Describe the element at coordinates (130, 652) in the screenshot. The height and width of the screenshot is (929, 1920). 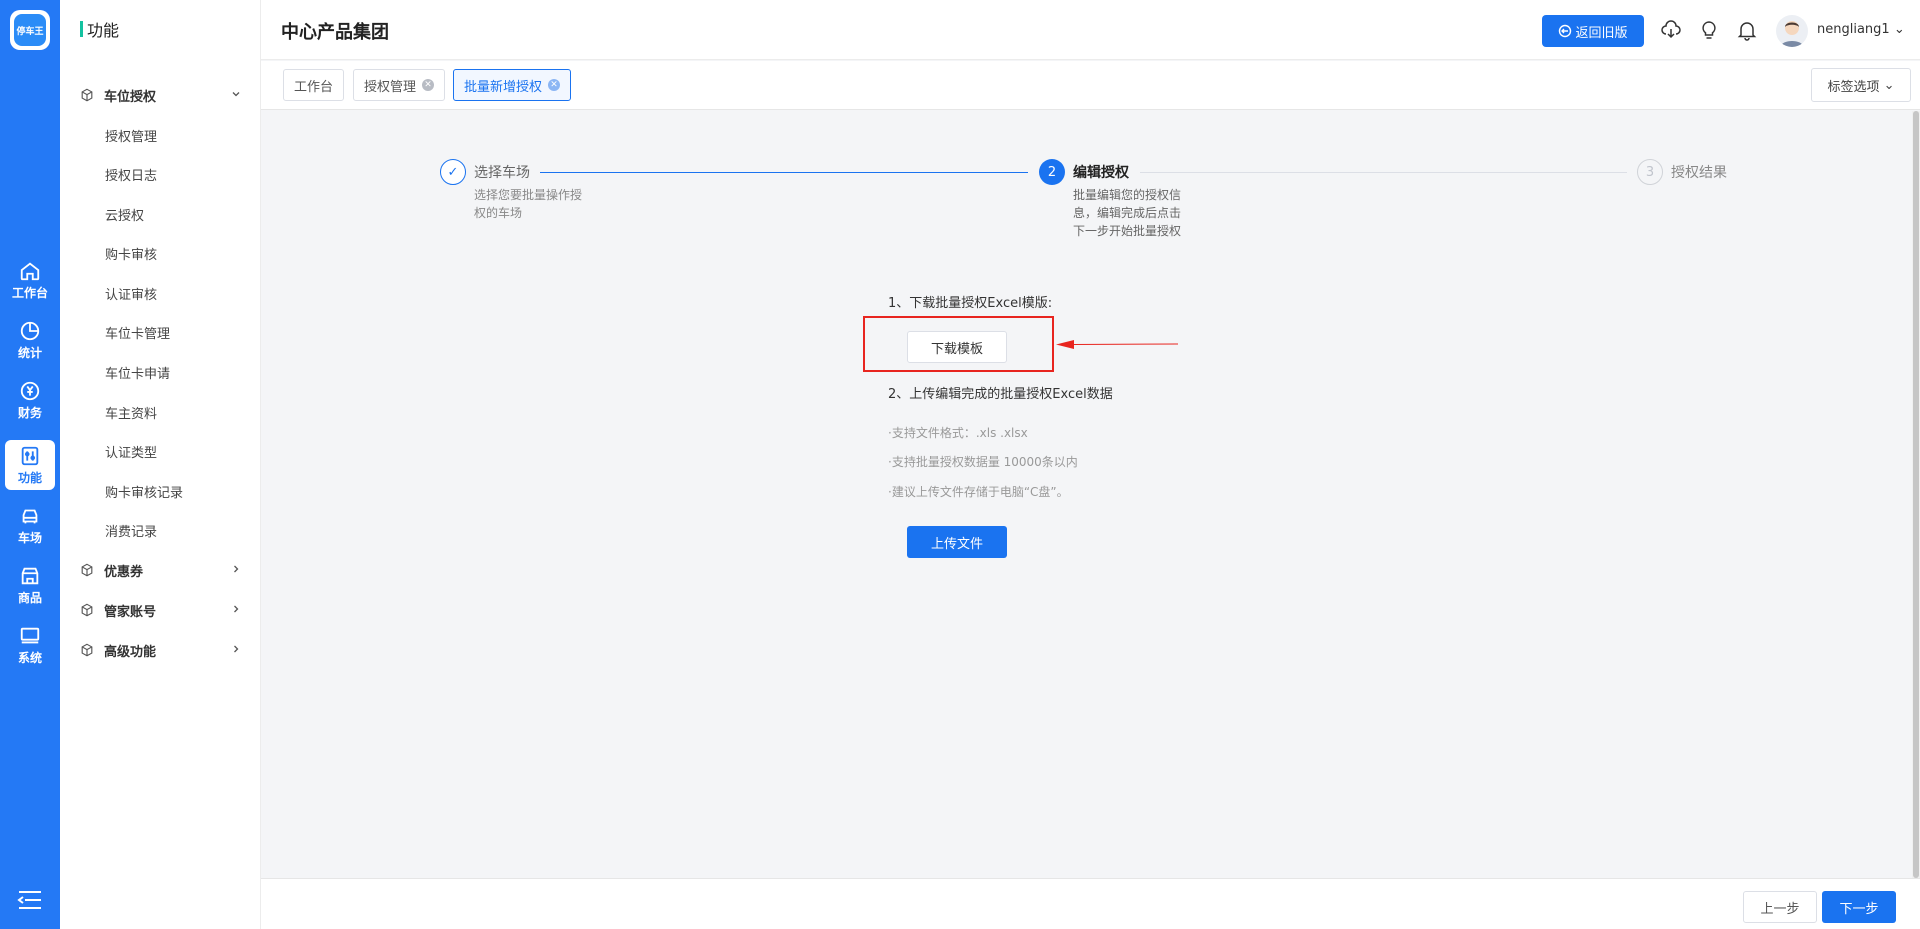
I see `group-label: 高级功能` at that location.